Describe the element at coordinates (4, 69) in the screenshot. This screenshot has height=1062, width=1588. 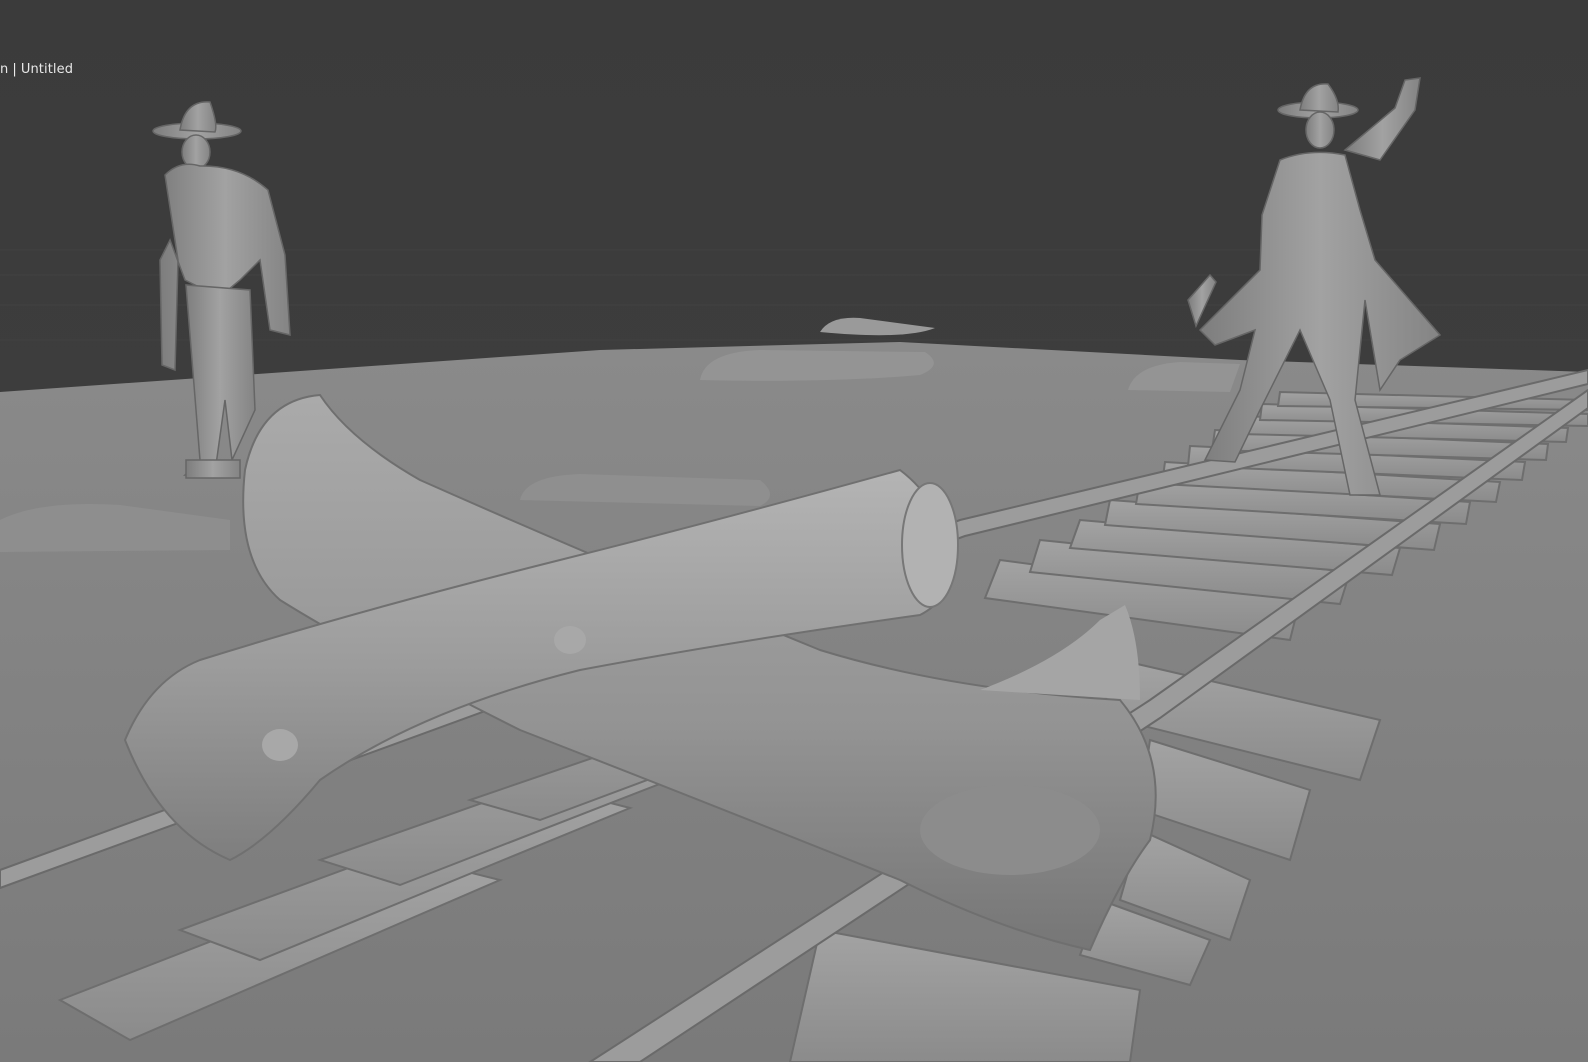
I see `view-mode-label: n` at that location.